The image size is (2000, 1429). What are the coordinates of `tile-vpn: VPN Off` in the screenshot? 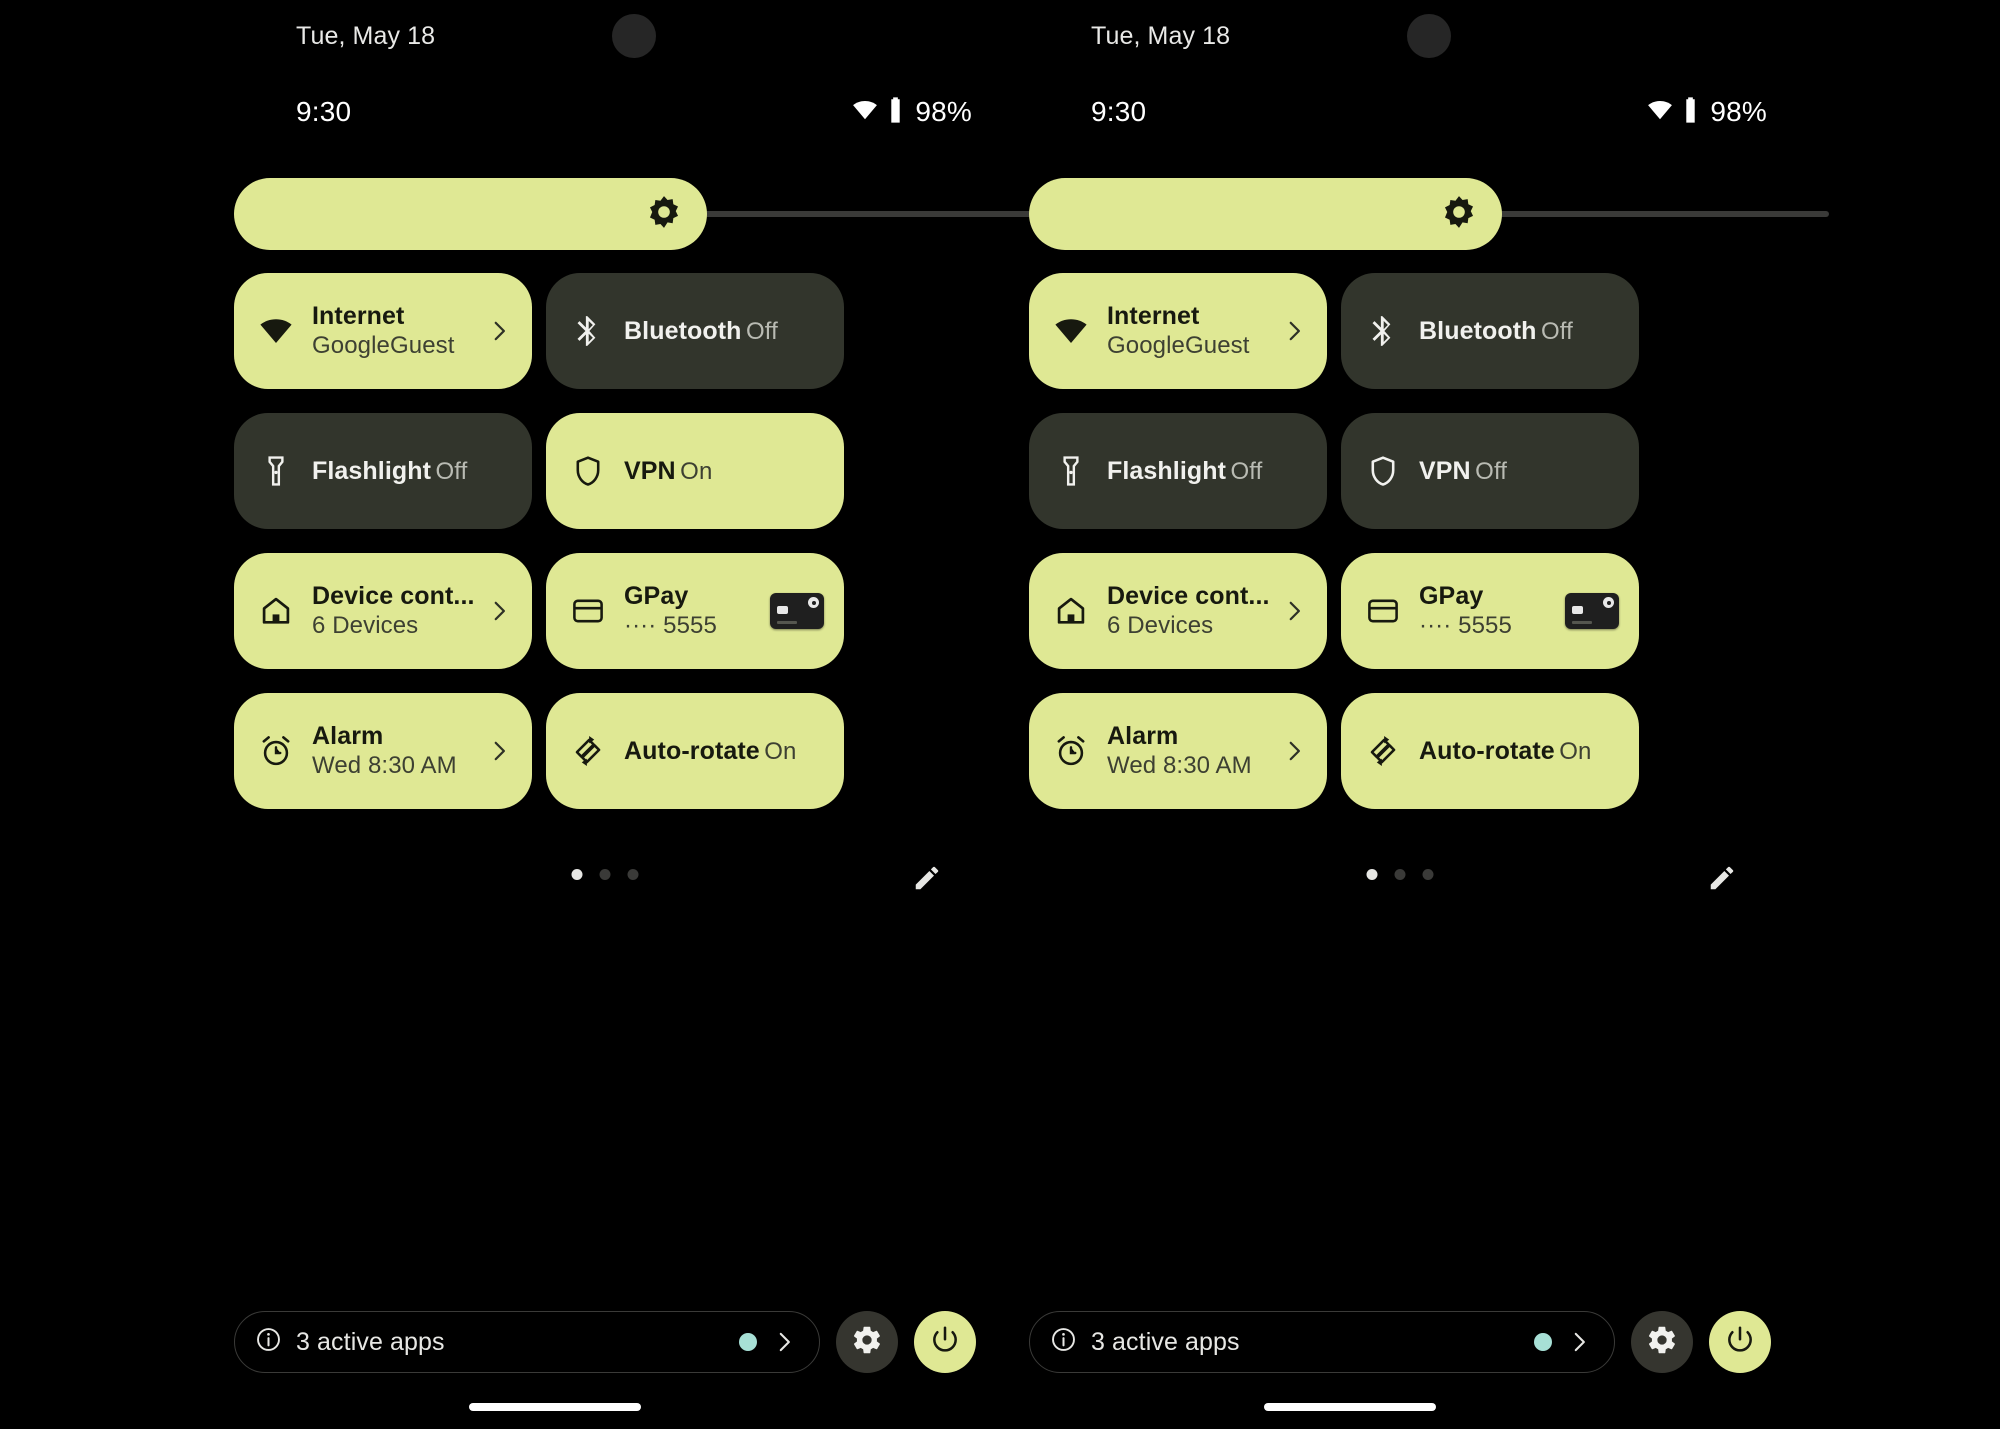 It's located at (1490, 471).